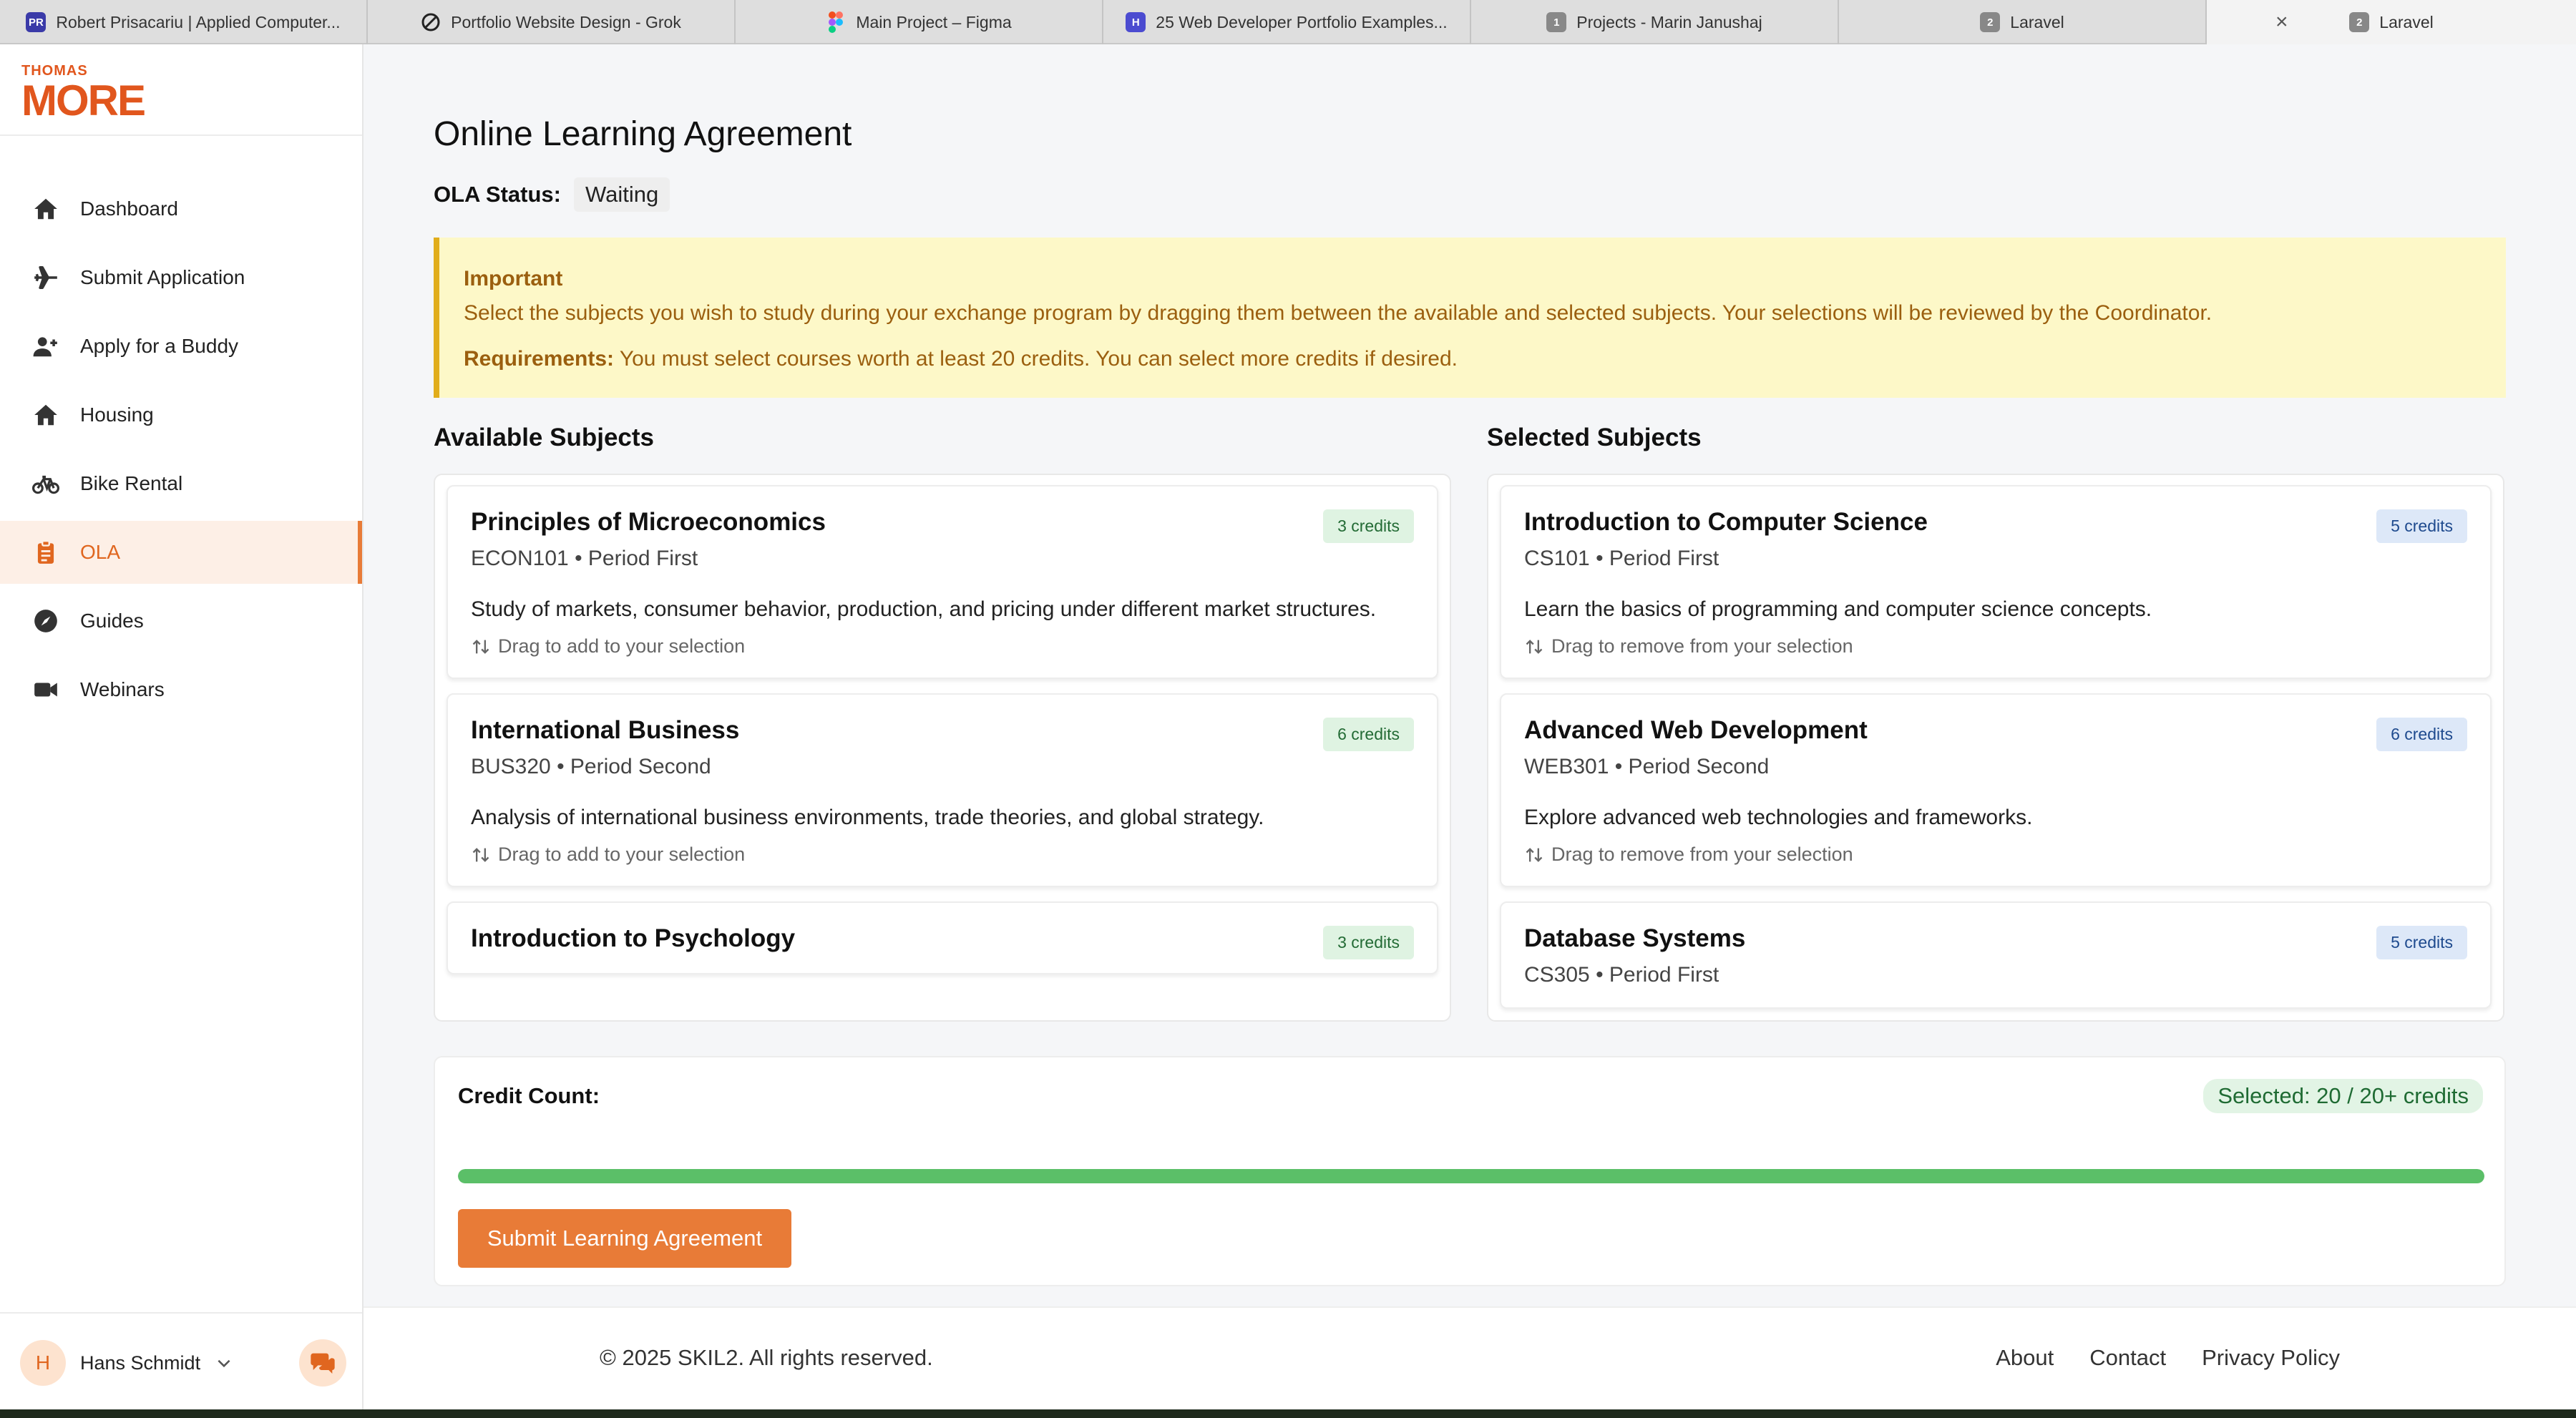  I want to click on tab-title: Main Project – Figma, so click(934, 21).